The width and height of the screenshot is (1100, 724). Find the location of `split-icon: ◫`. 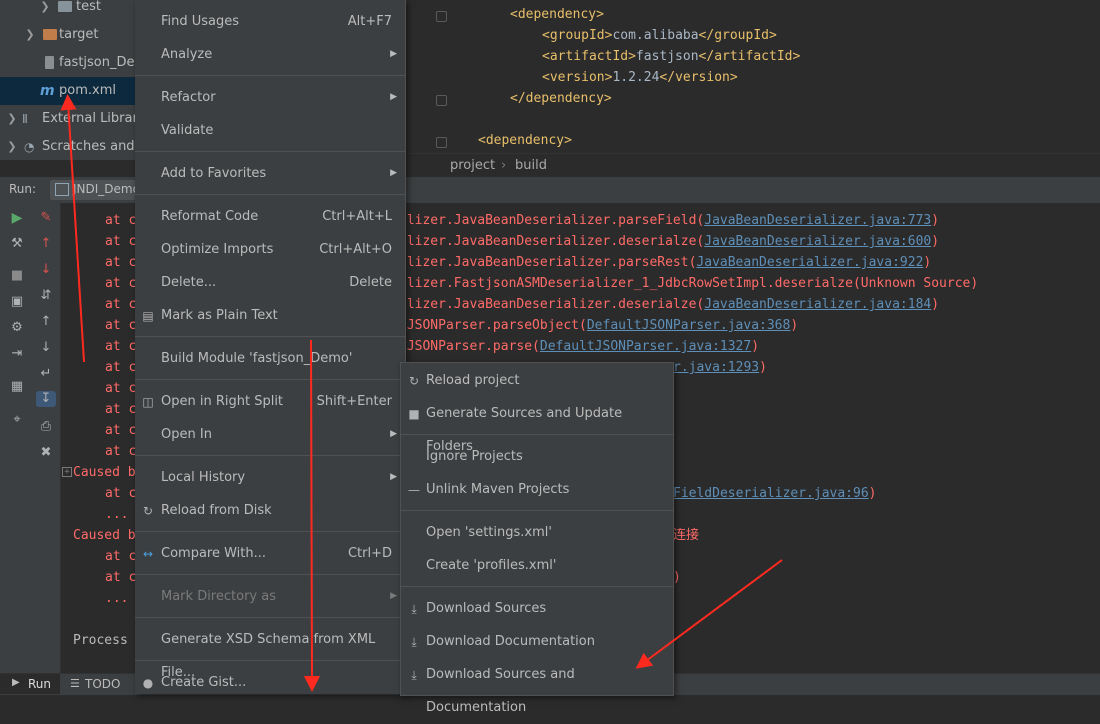

split-icon: ◫ is located at coordinates (148, 402).